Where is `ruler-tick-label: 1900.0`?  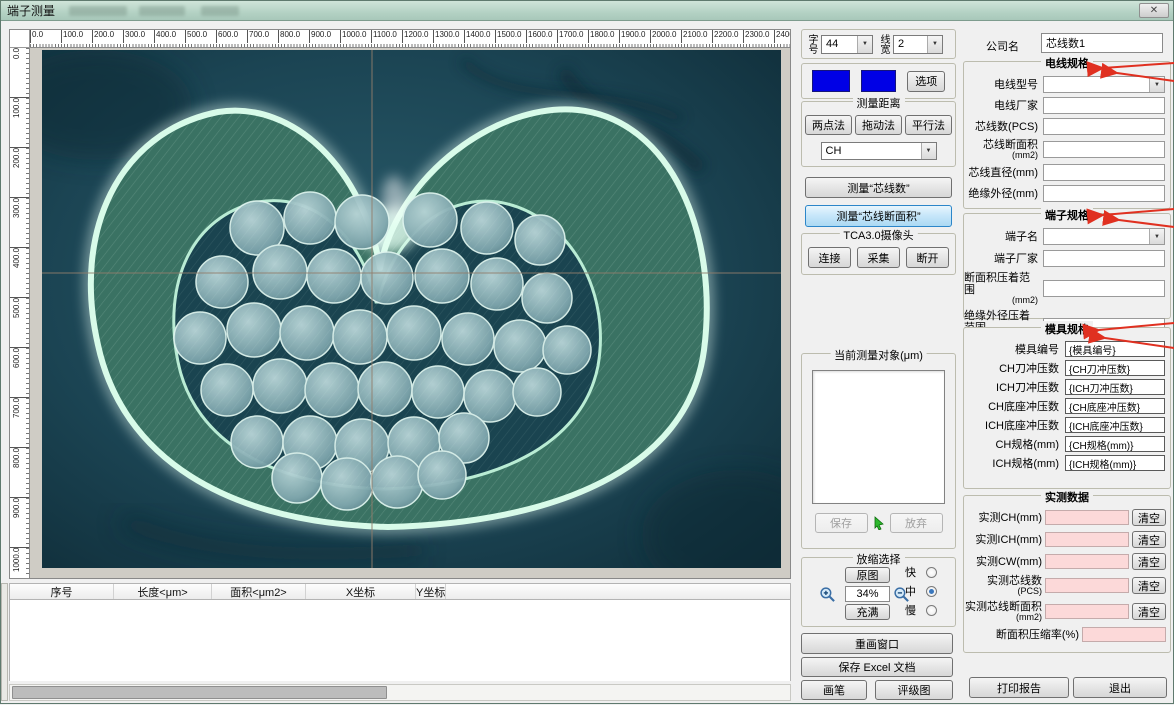
ruler-tick-label: 1900.0 is located at coordinates (634, 36).